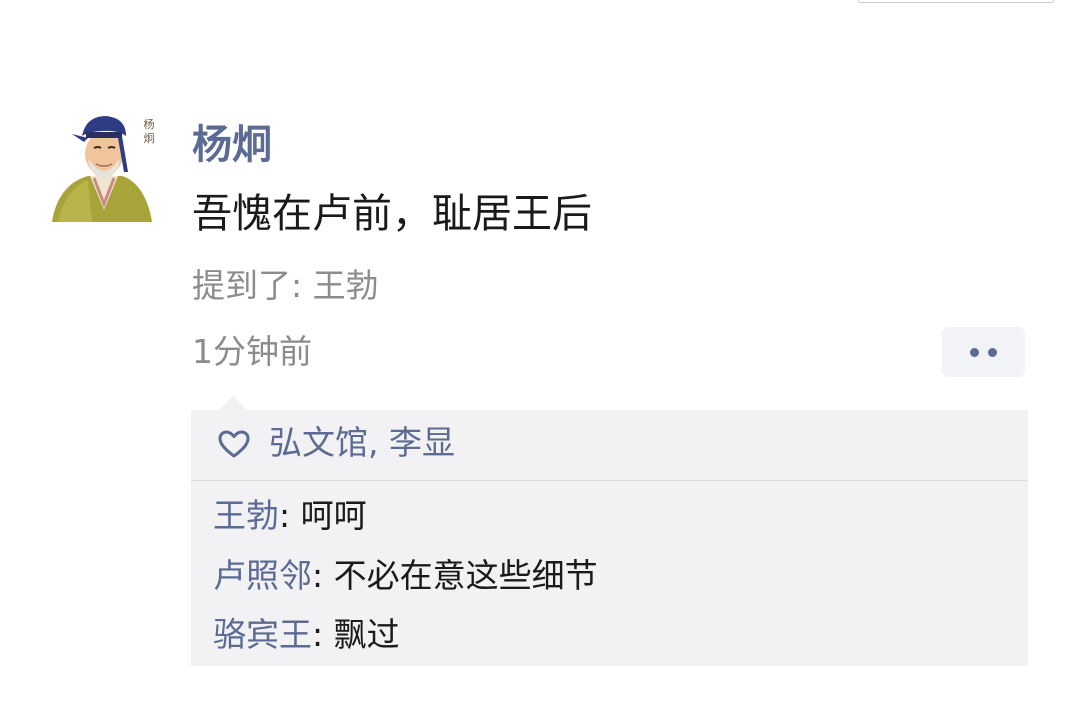 The width and height of the screenshot is (1080, 705). I want to click on comment-text: 不必在意这些细节, so click(465, 575).